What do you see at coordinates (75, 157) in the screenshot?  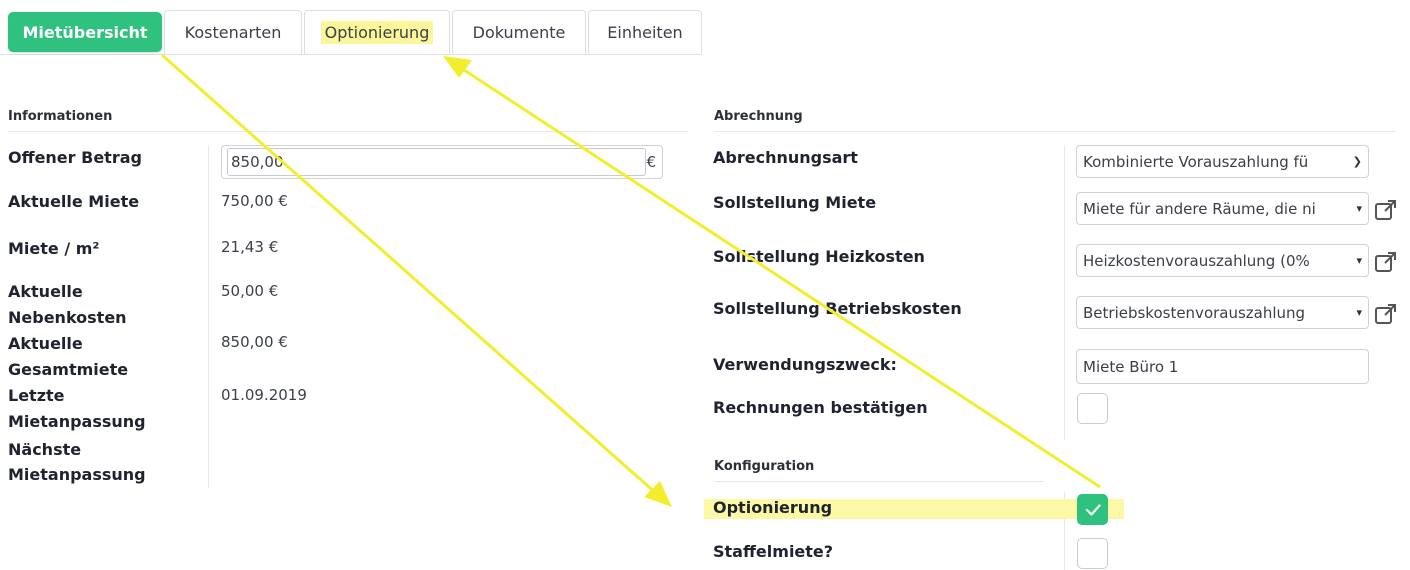 I see `label-offener-betrag: Offener Betrag` at bounding box center [75, 157].